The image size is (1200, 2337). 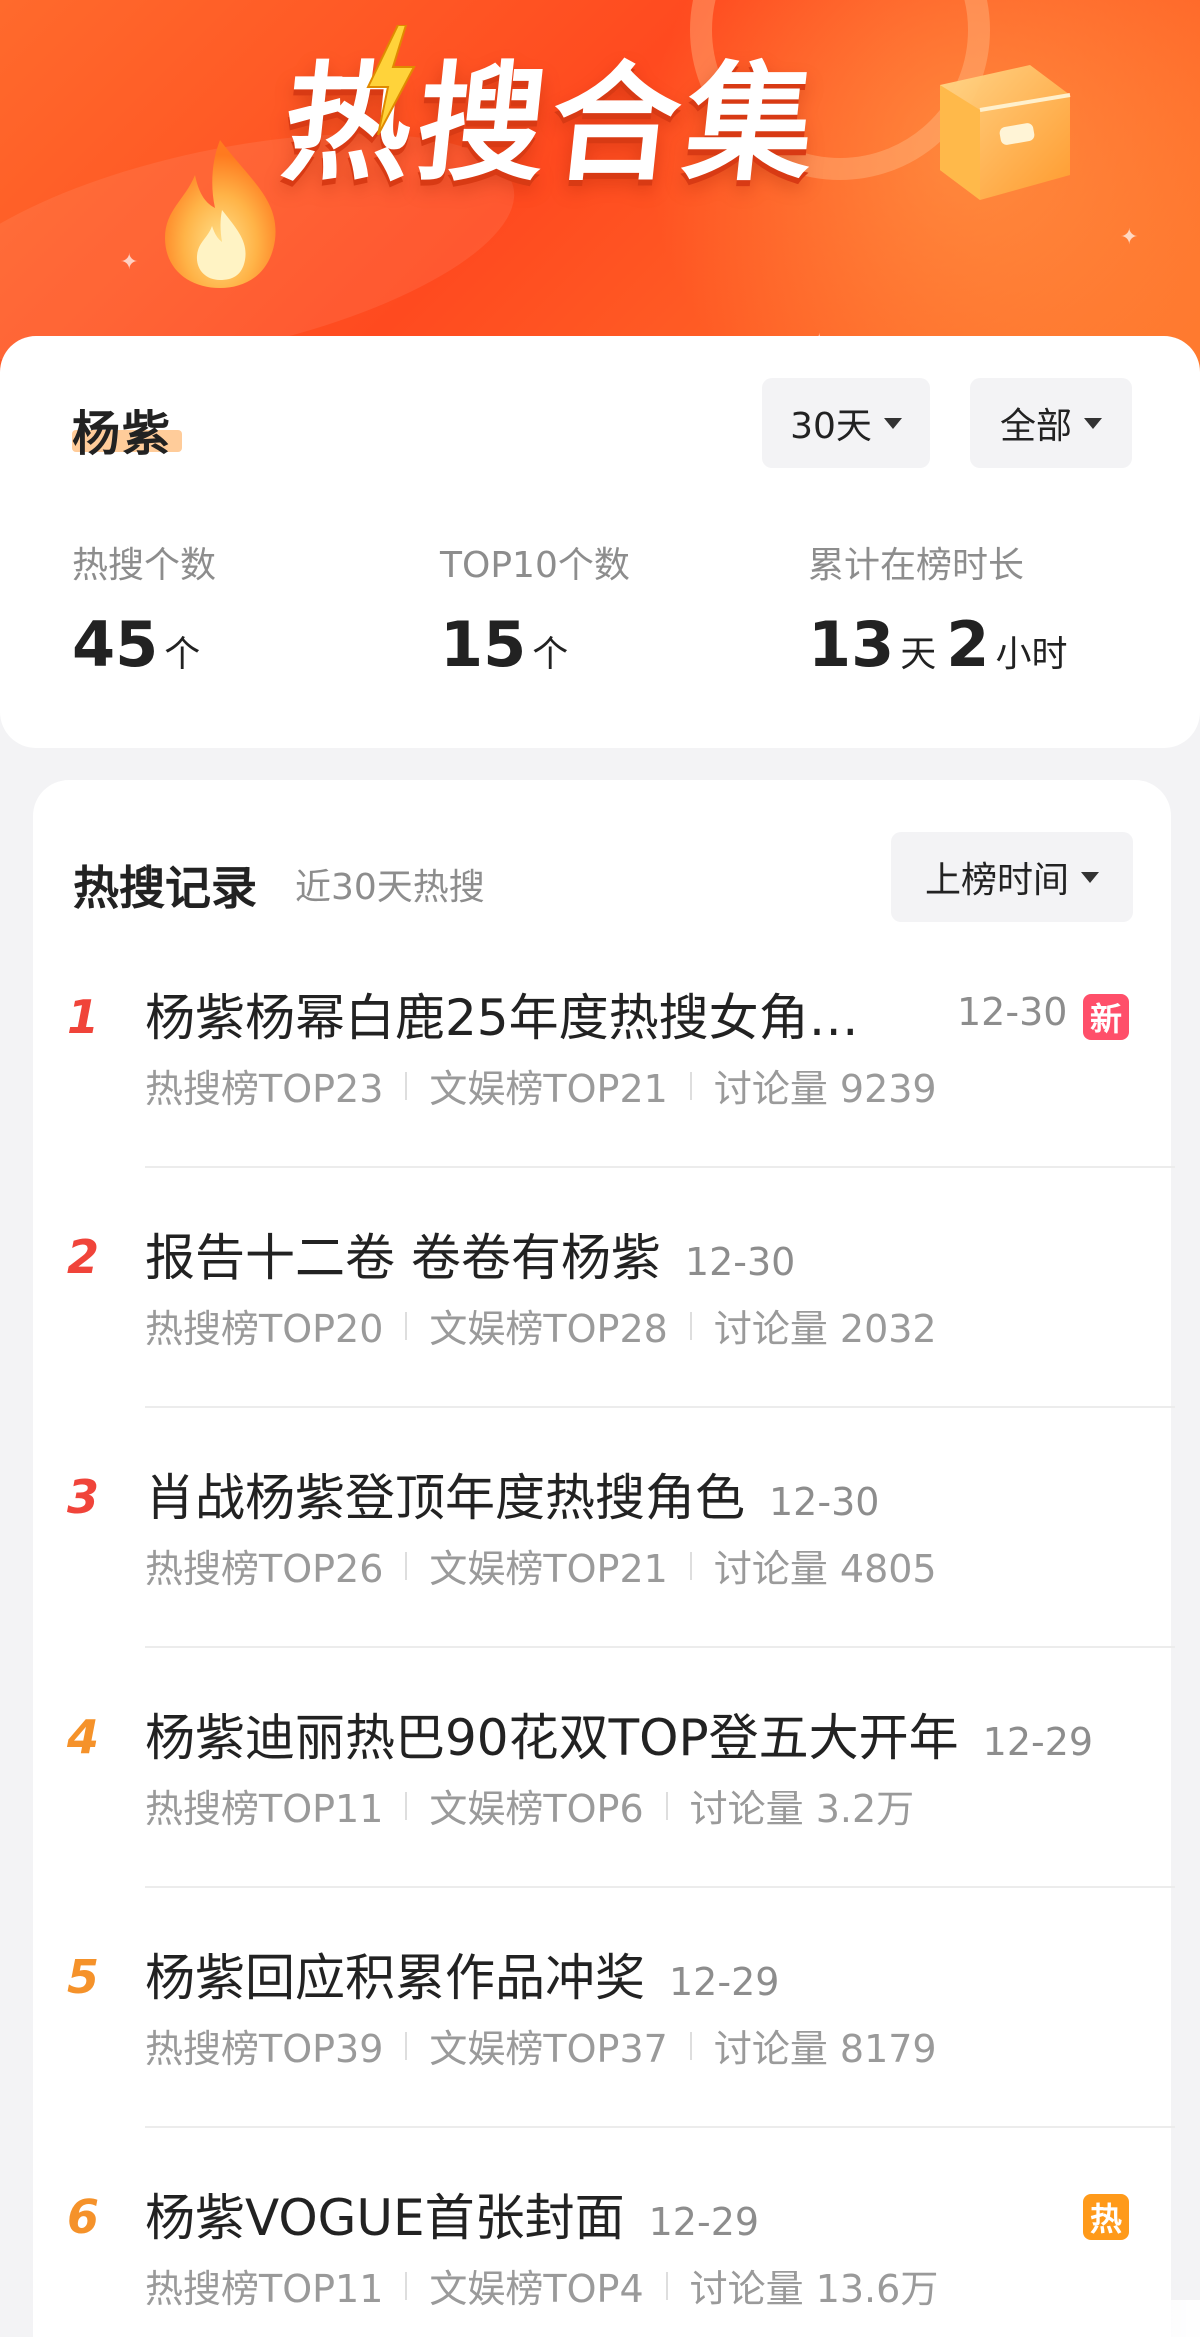 What do you see at coordinates (115, 644) in the screenshot?
I see `stat-number: 45` at bounding box center [115, 644].